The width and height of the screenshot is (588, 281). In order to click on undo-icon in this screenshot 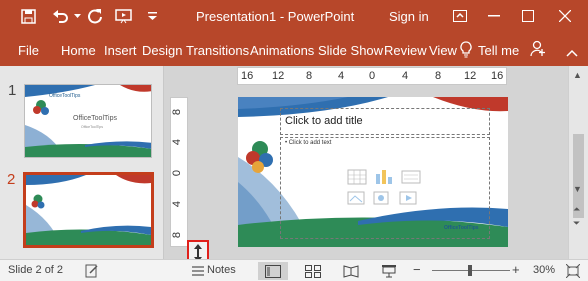, I will do `click(61, 16)`.